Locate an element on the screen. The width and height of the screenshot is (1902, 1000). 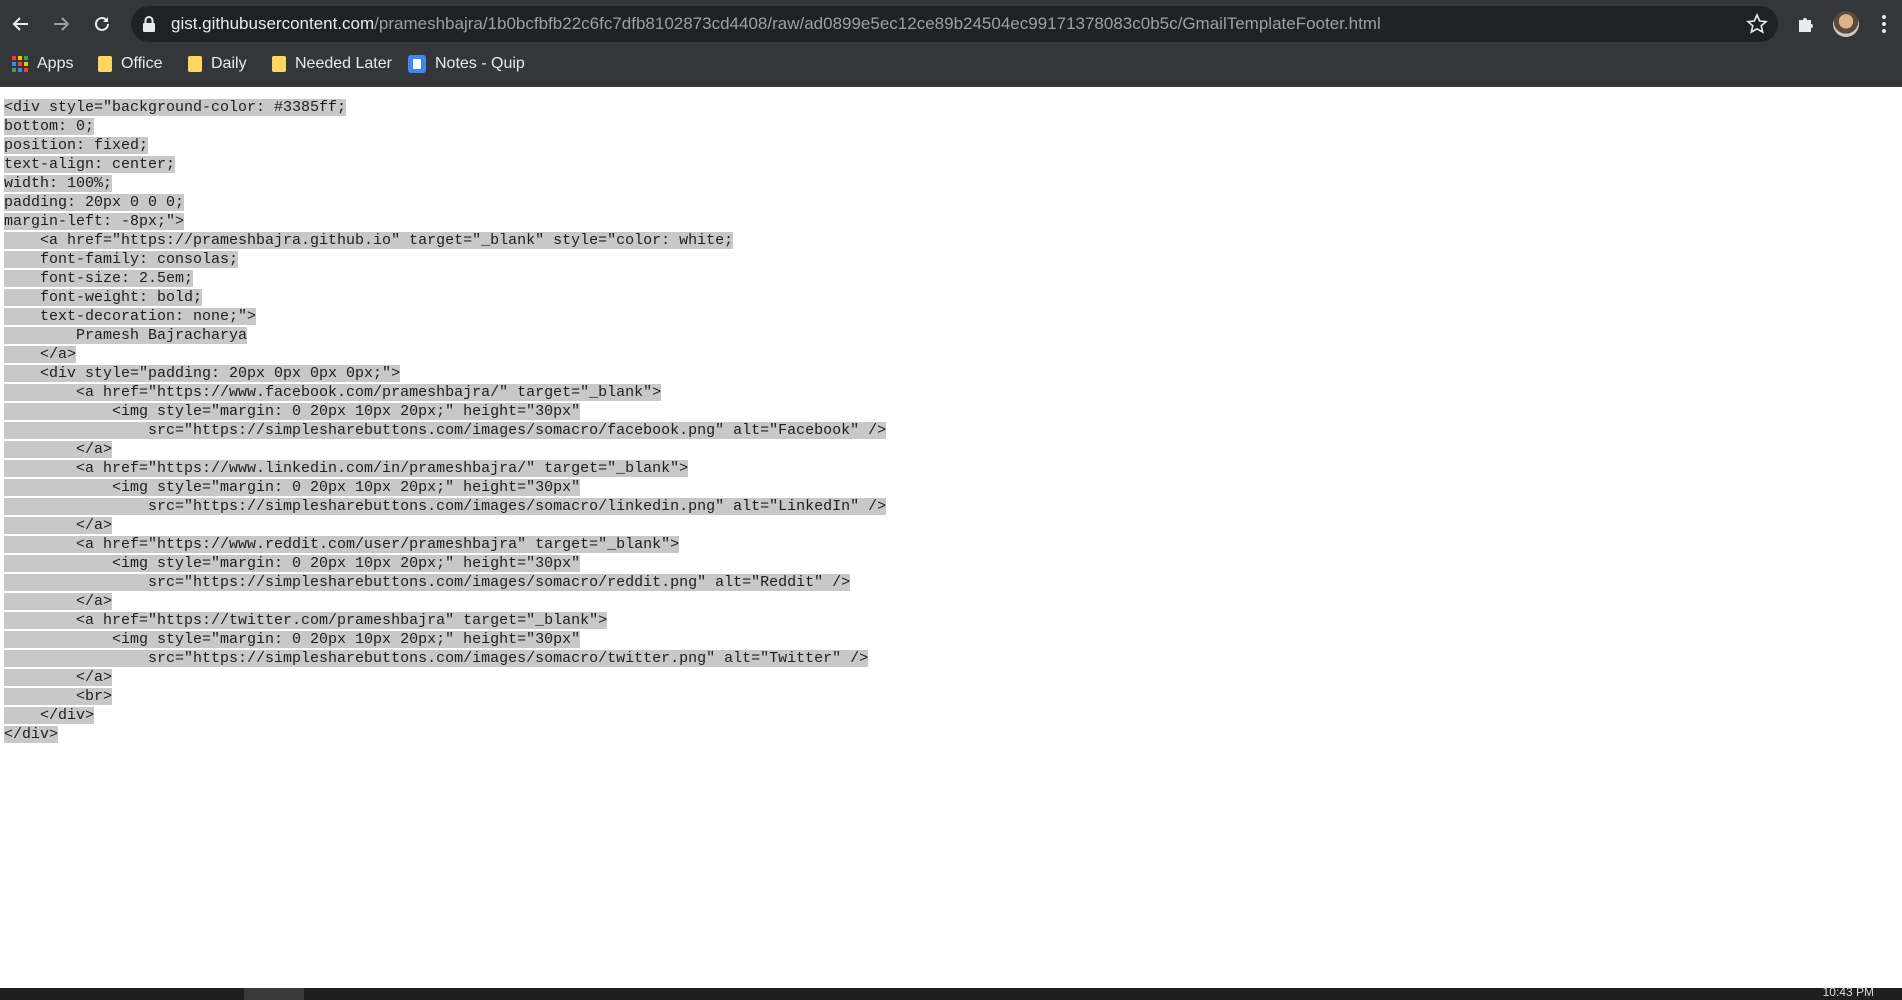
back-icon is located at coordinates (20, 24).